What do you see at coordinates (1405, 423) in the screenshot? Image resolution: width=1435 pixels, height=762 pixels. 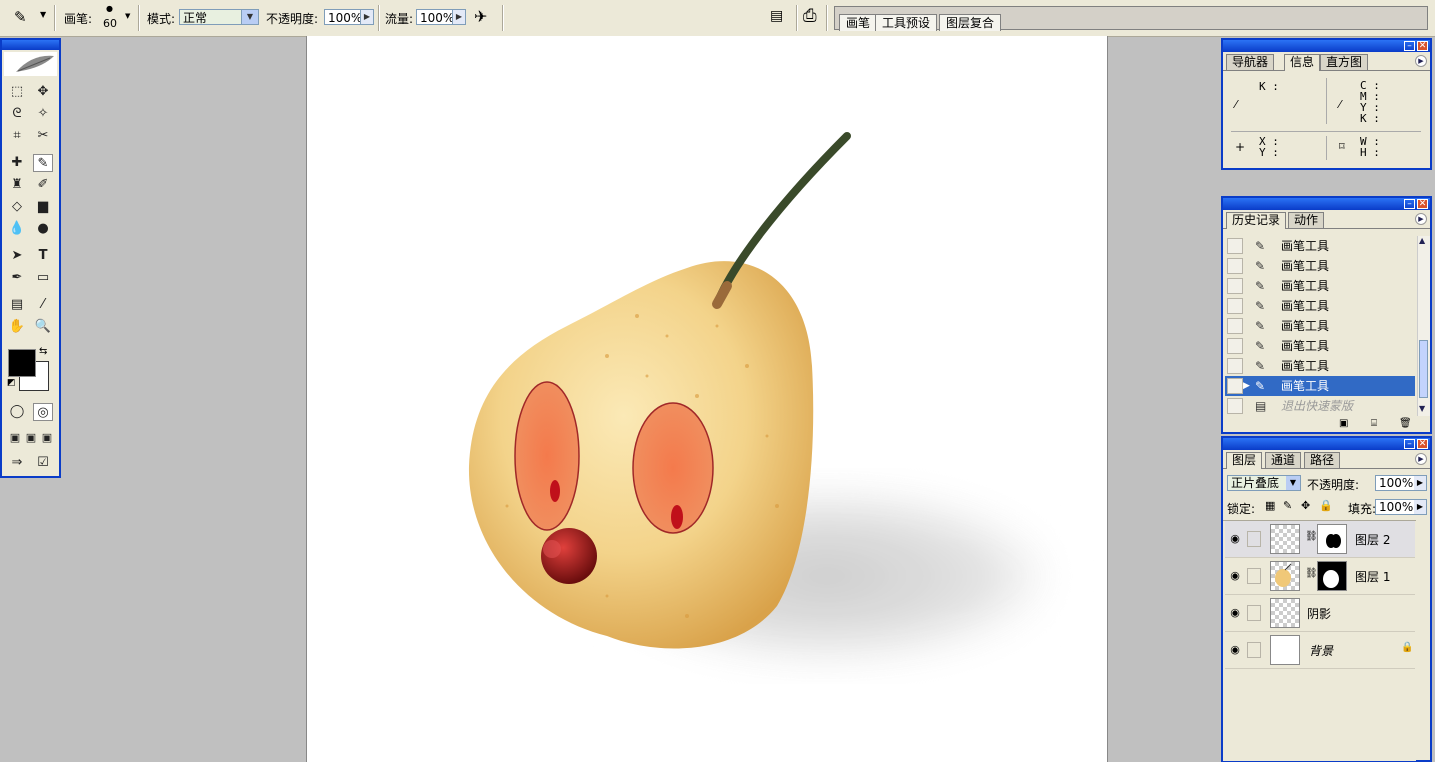 I see `trash-icon: 🗑` at bounding box center [1405, 423].